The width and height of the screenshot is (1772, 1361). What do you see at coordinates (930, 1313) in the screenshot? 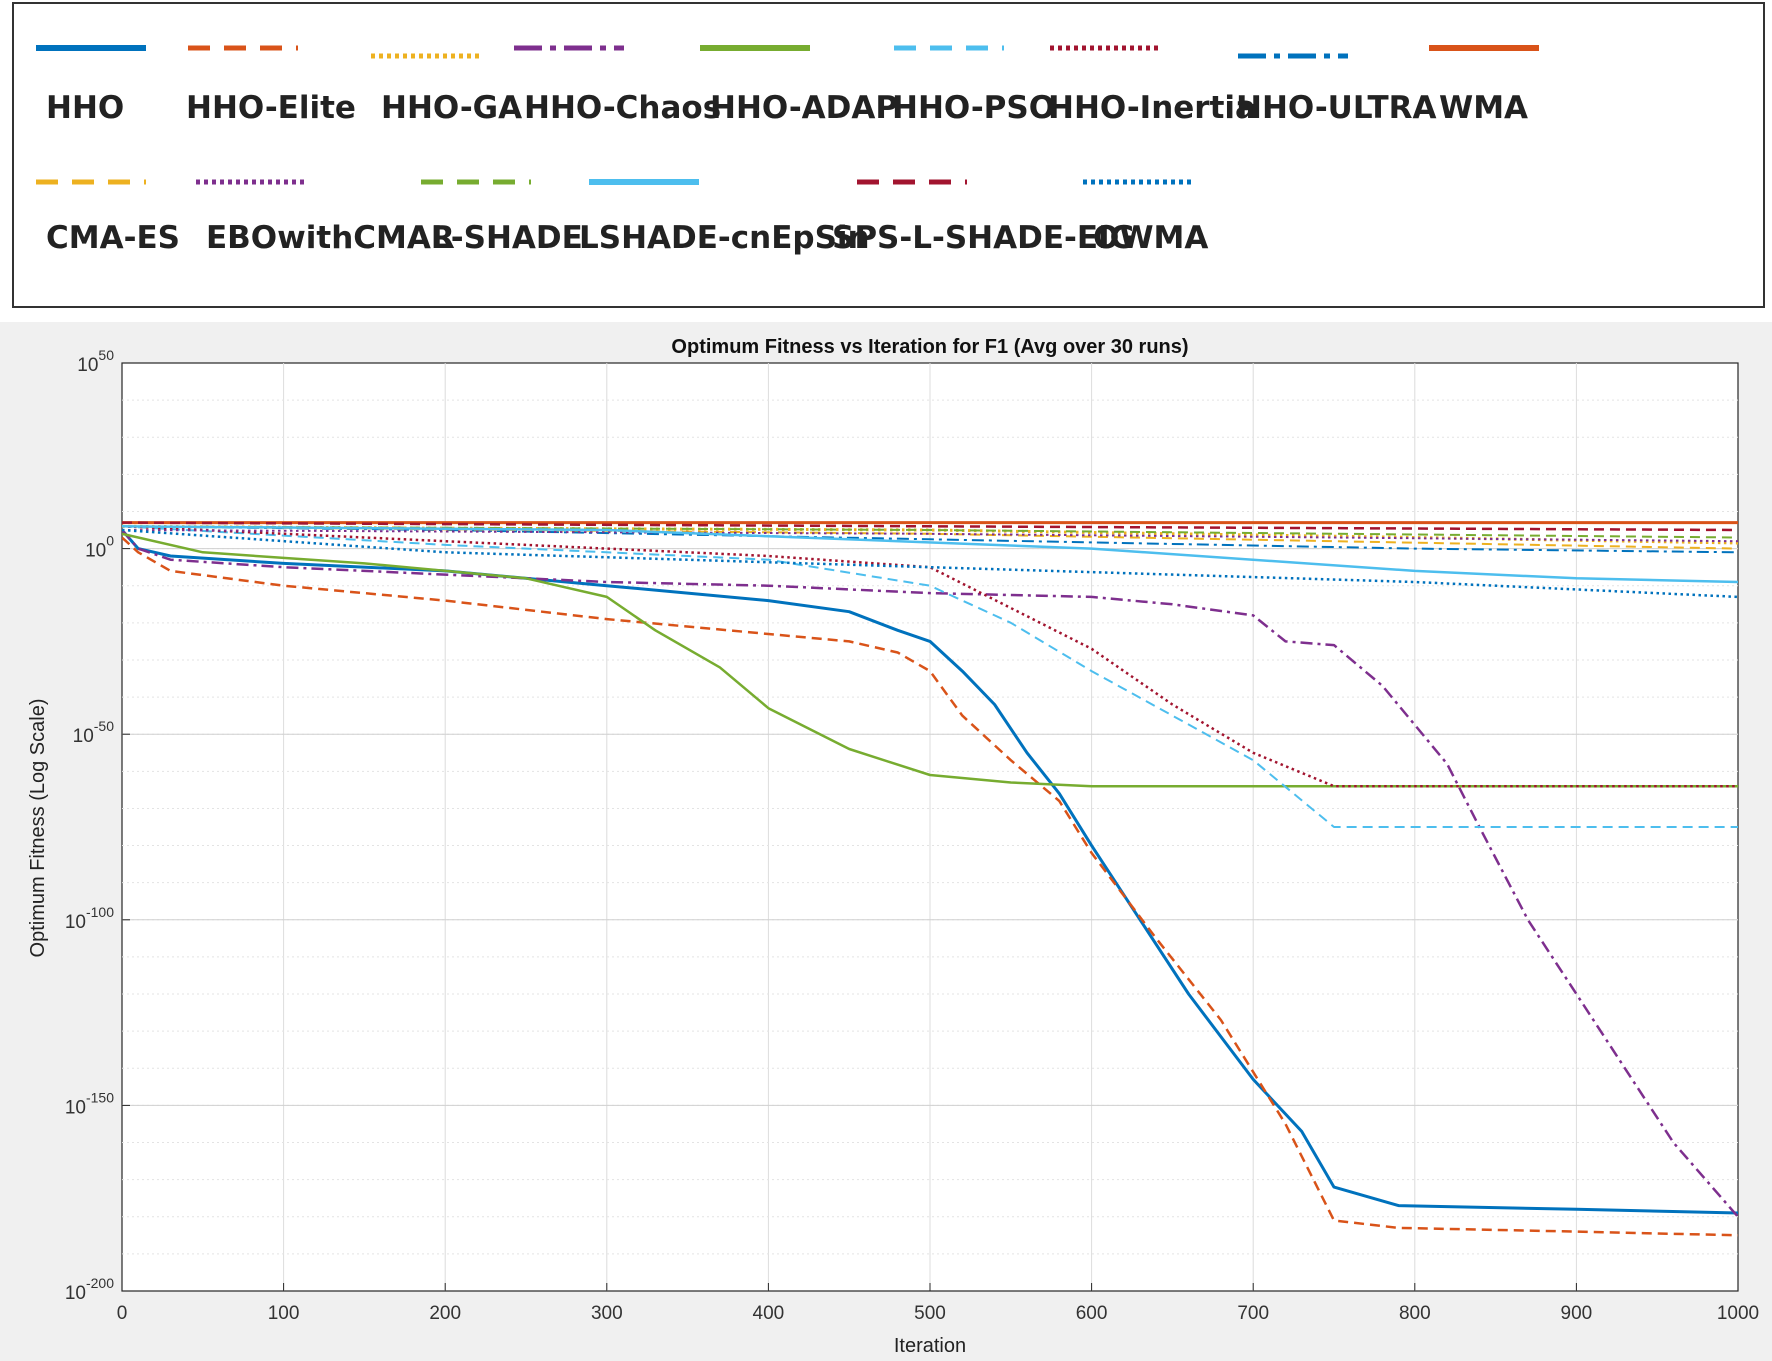
I see `x-tick-label: 500` at bounding box center [930, 1313].